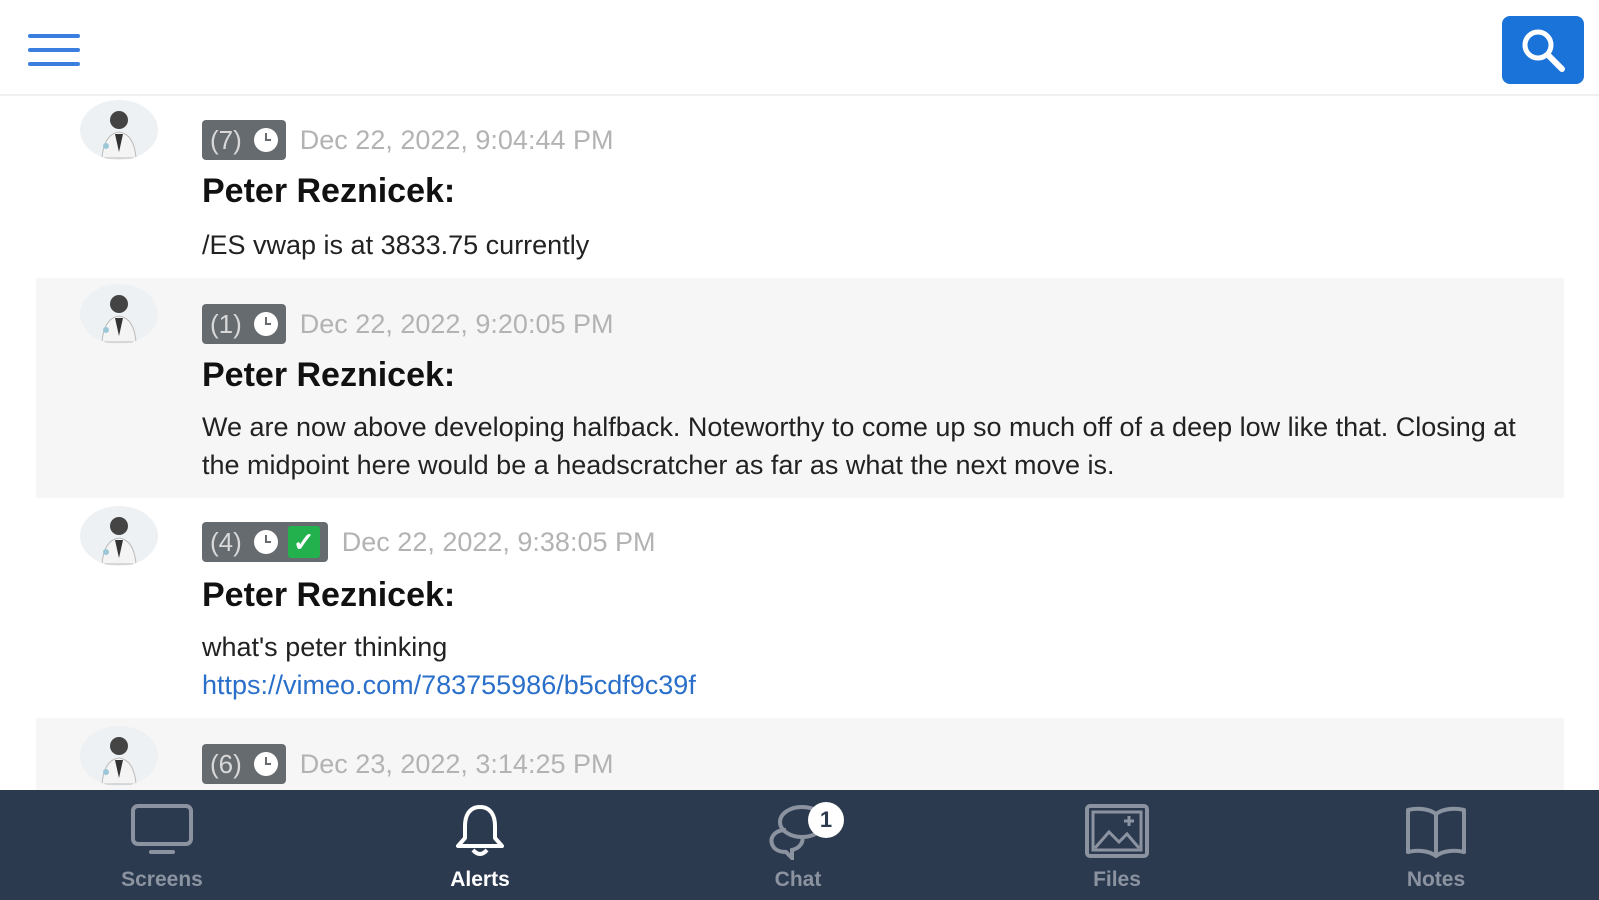  I want to click on tab-screens: Screens, so click(162, 845).